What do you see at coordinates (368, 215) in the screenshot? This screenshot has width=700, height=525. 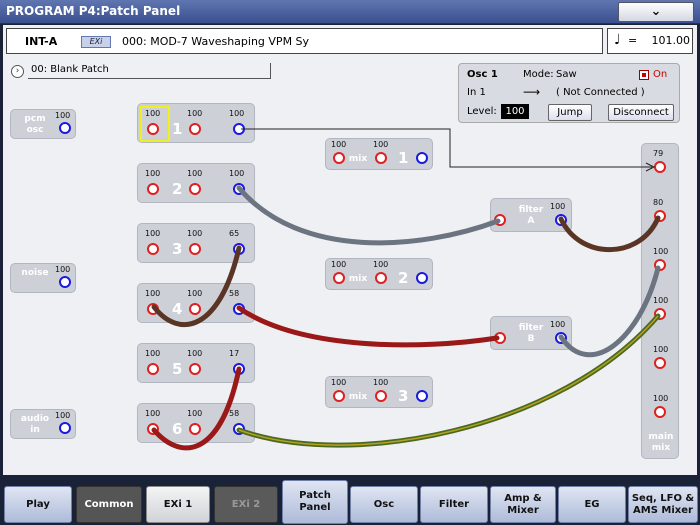 I see `cable-osc2-to-filterA` at bounding box center [368, 215].